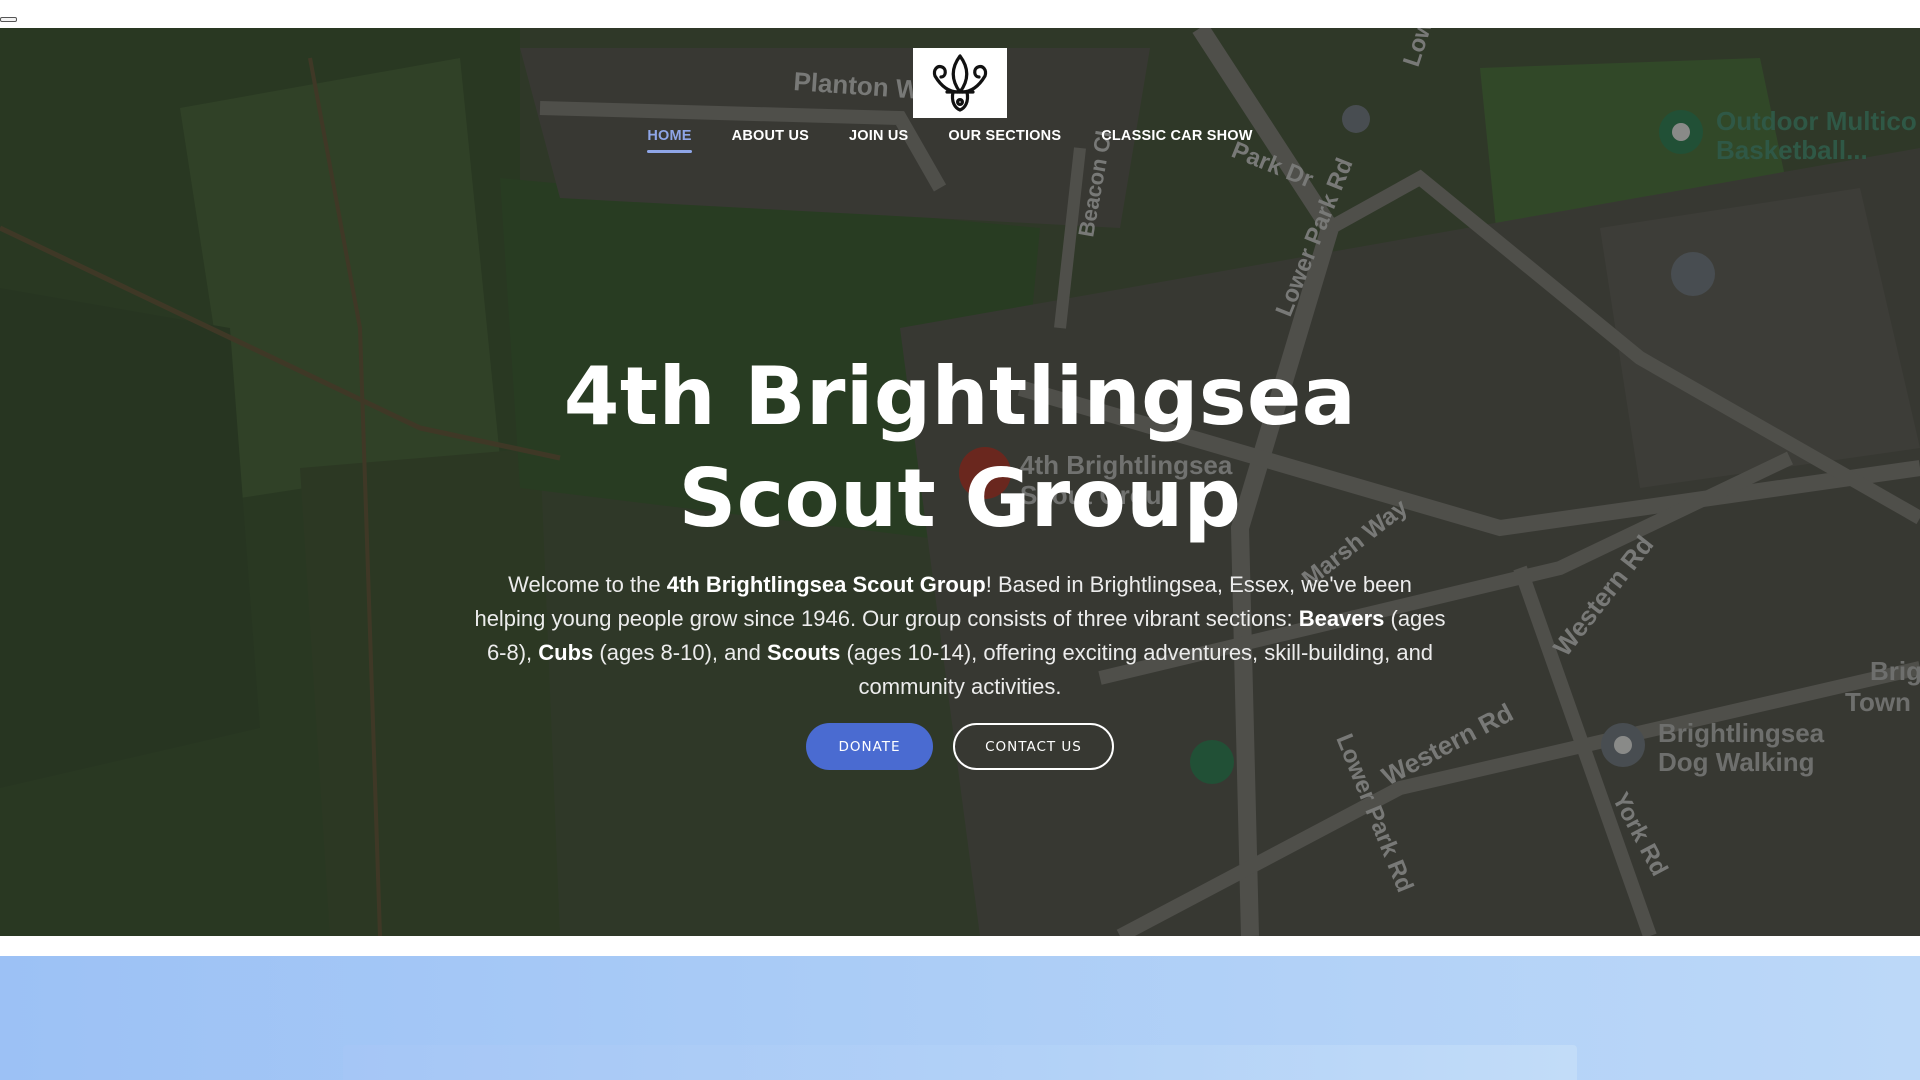  Describe the element at coordinates (1033, 746) in the screenshot. I see `contact-us-button: CONTACT US` at that location.